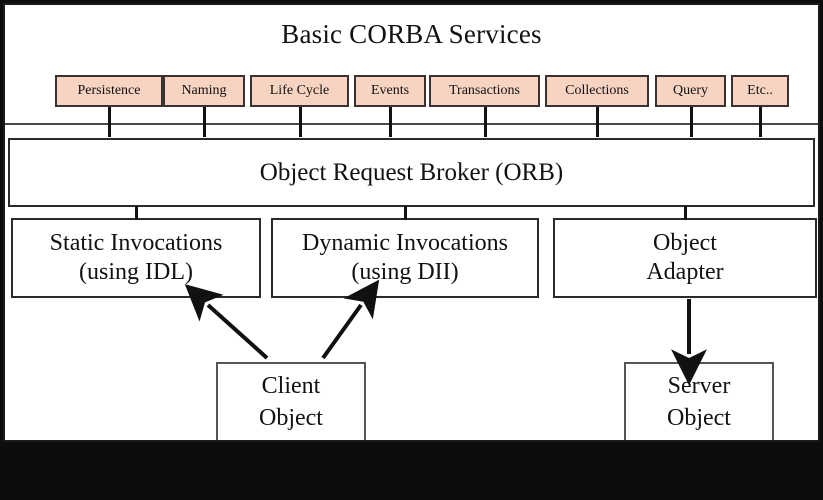 This screenshot has width=823, height=500. What do you see at coordinates (136, 258) in the screenshot?
I see `layer-box-static-invocations-using-idl: Static Invocations (using IDL)` at bounding box center [136, 258].